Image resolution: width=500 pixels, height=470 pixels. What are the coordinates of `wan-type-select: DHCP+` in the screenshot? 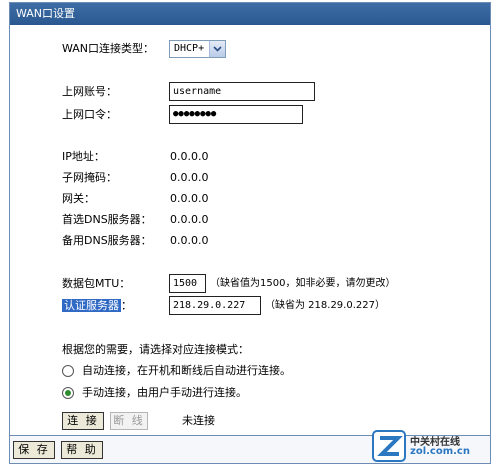 It's located at (197, 49).